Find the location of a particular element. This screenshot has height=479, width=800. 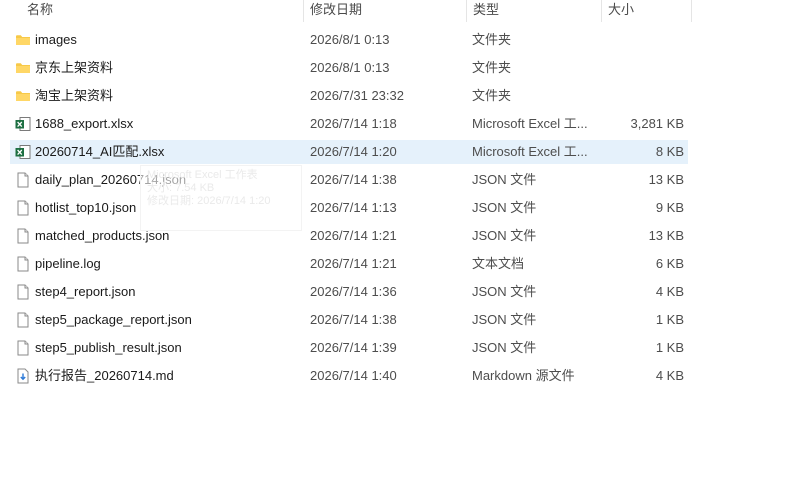

file-name: images is located at coordinates (56, 39).